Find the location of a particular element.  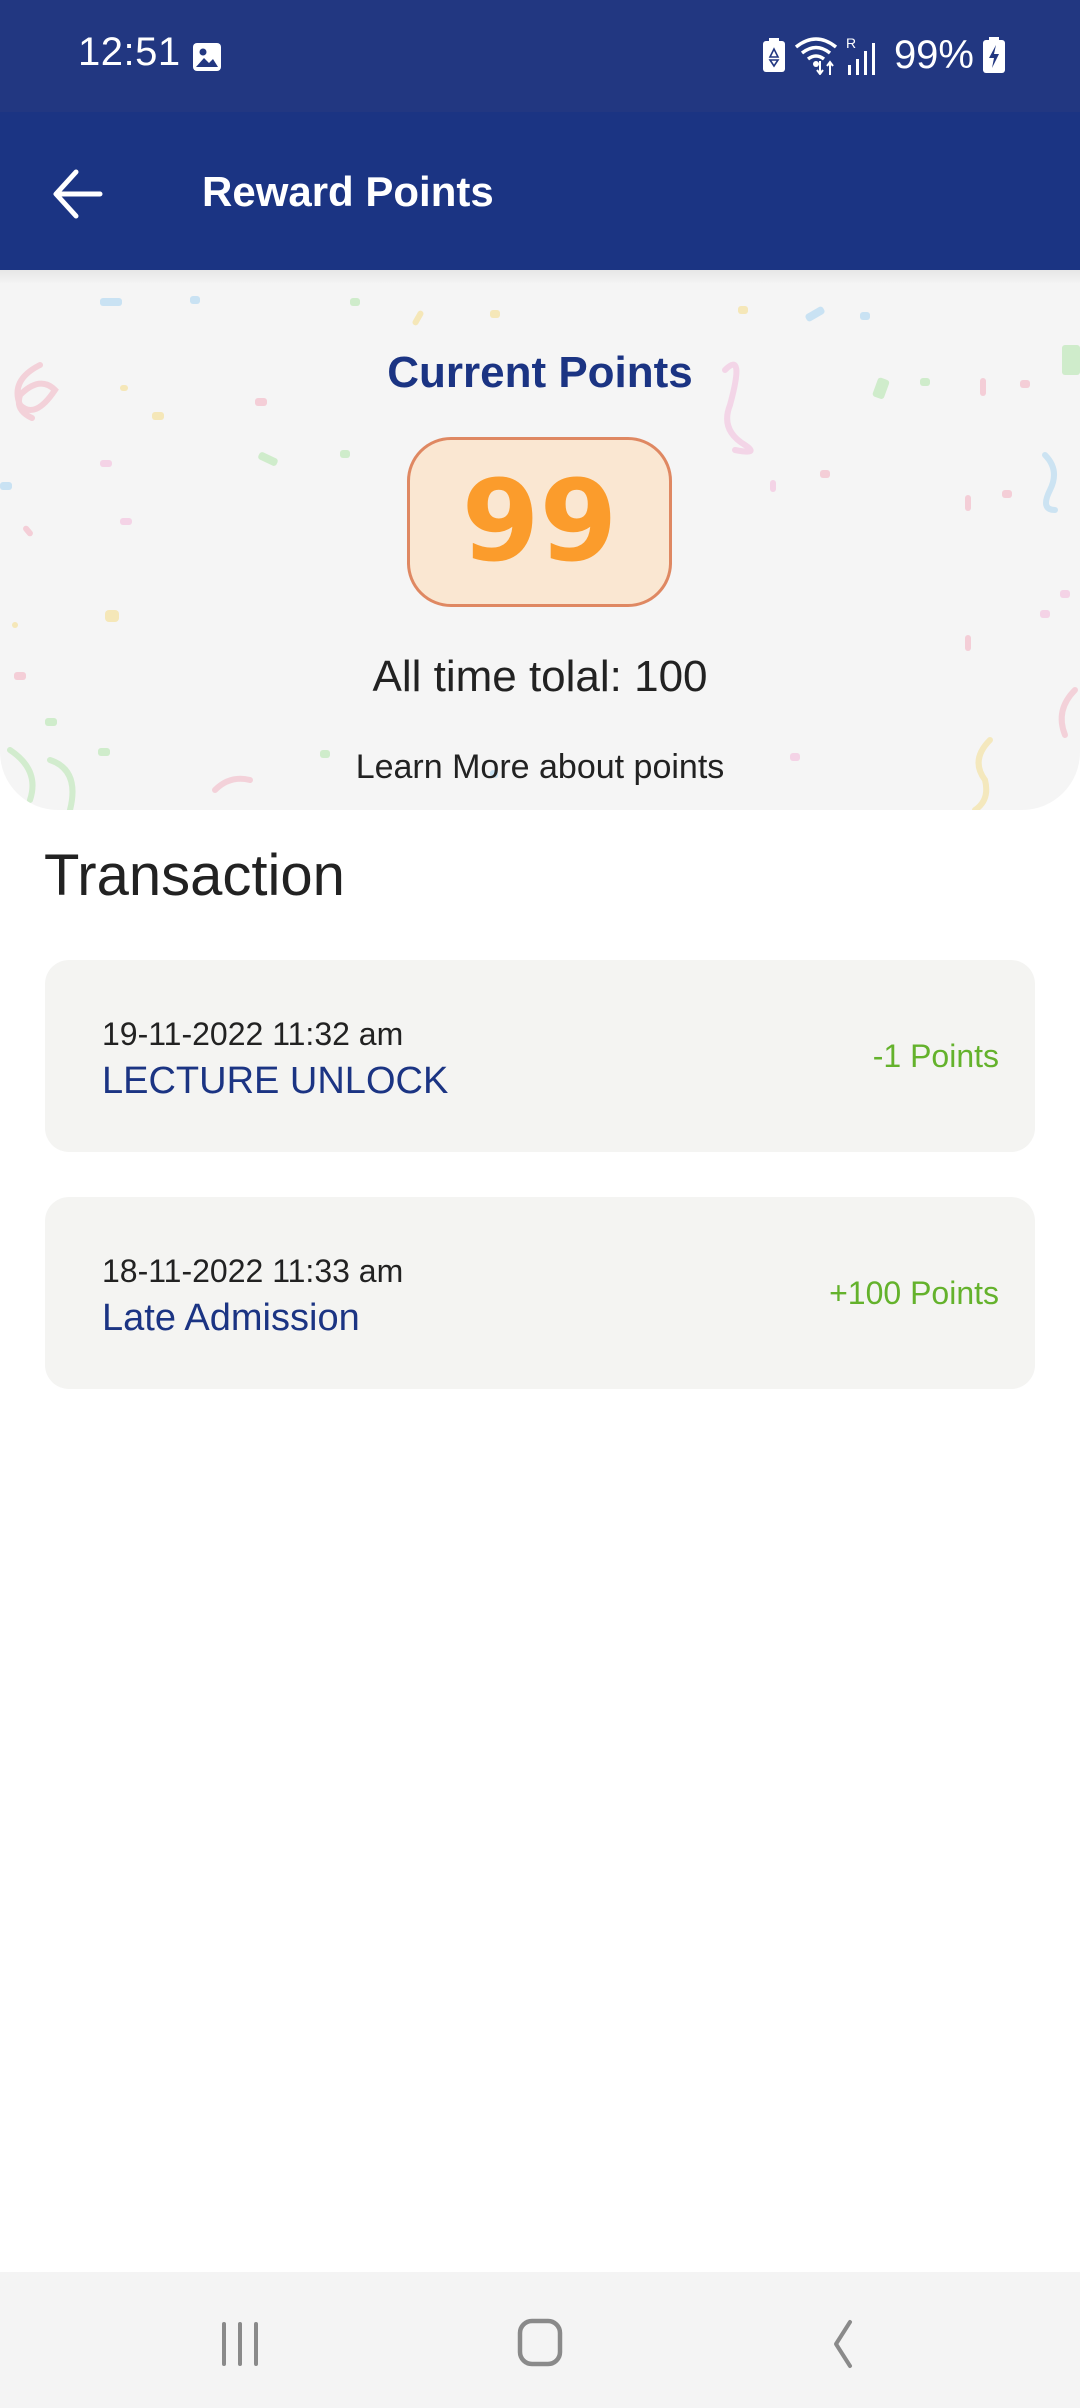

transaction-points: -1 Points is located at coordinates (935, 1056).